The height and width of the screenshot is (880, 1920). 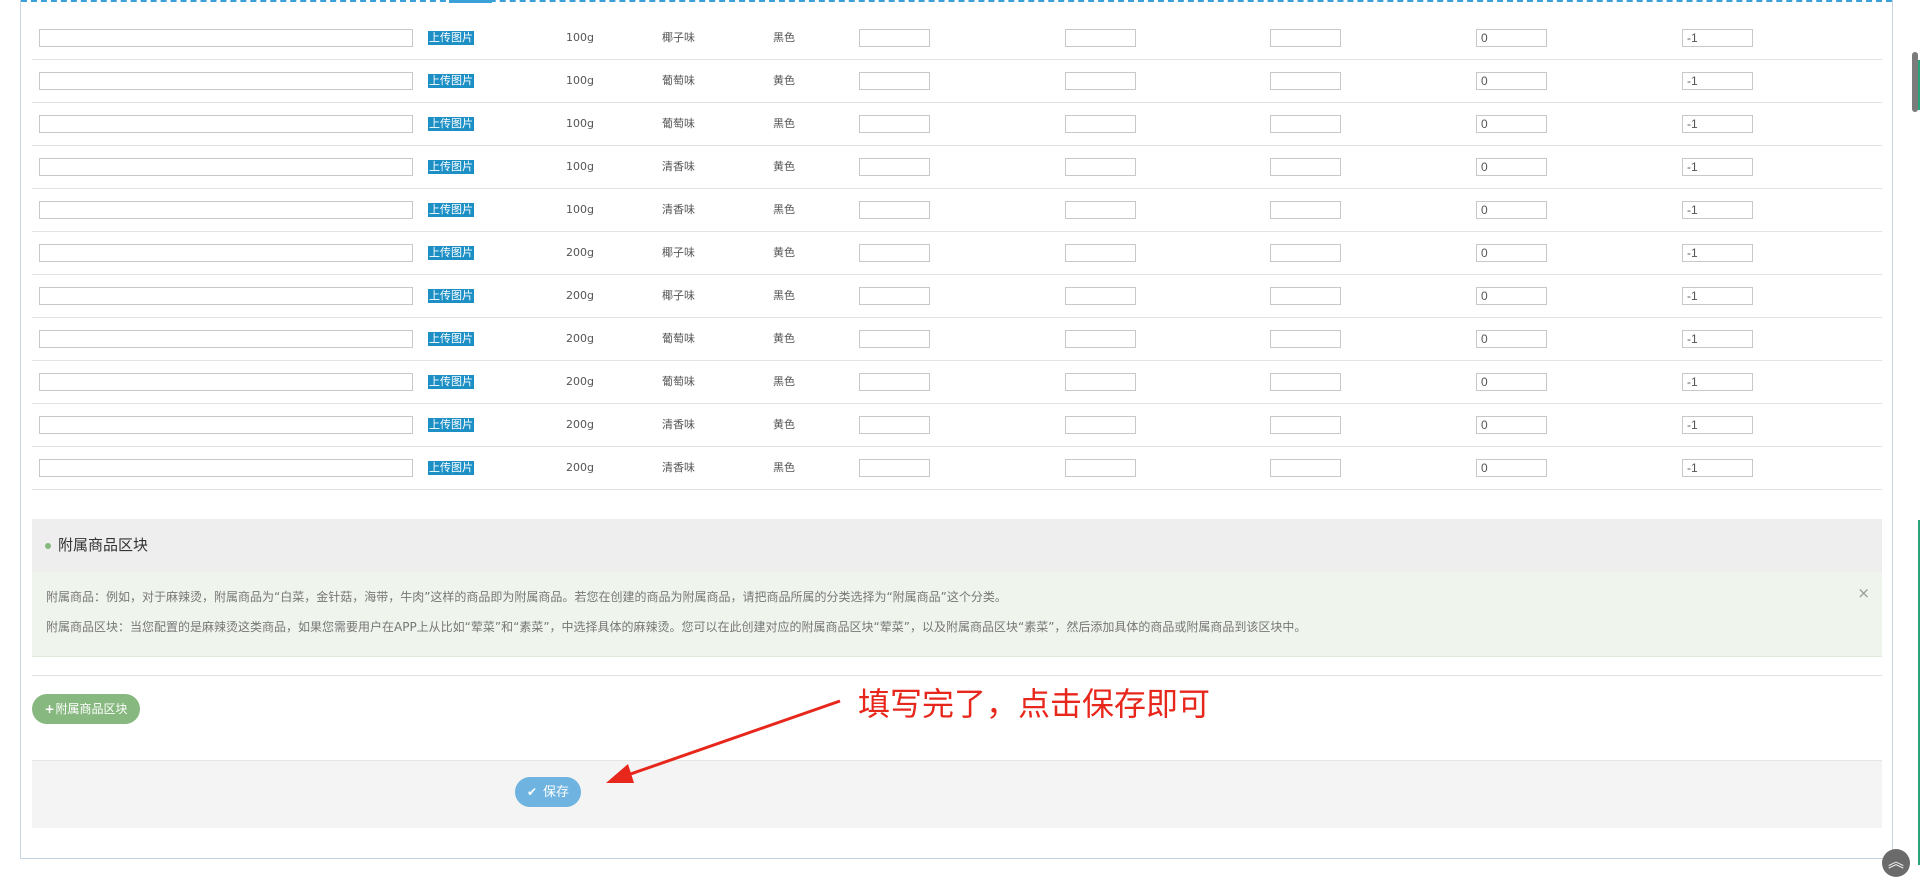 I want to click on flavor-cell: 清香味, so click(x=678, y=467).